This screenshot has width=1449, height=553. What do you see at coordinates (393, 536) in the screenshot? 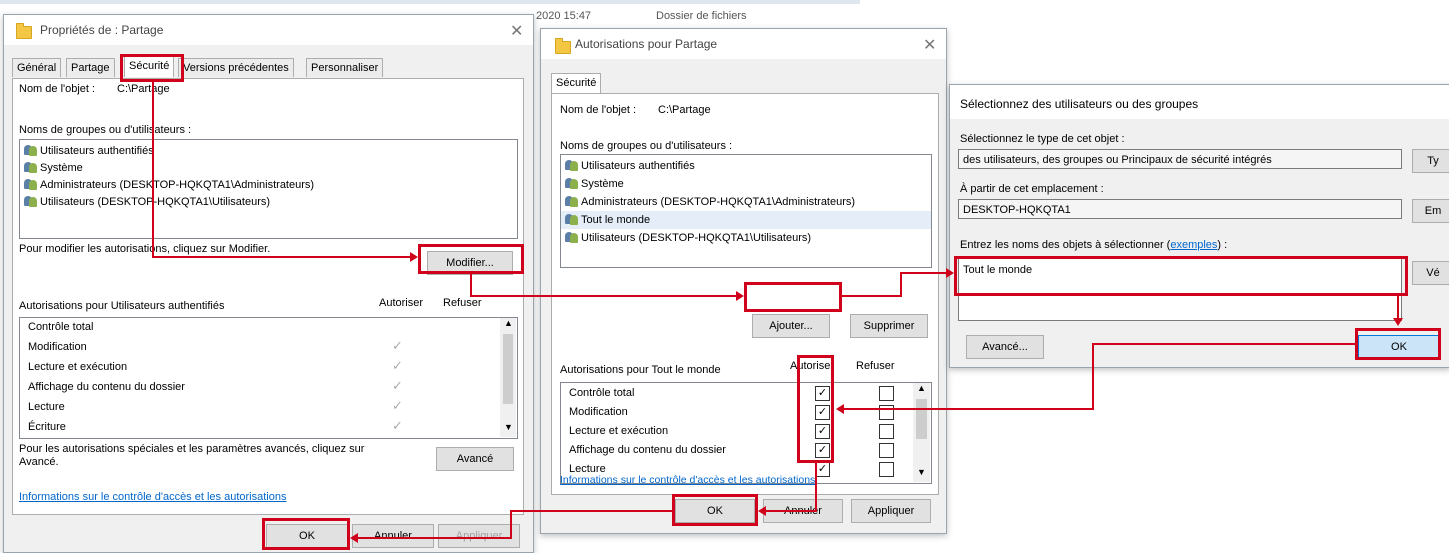
I see `cancel-button: Annuler` at bounding box center [393, 536].